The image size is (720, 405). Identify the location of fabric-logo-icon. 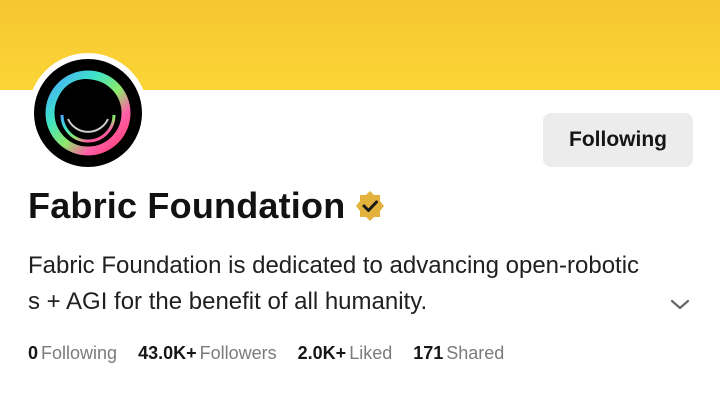
(88, 113).